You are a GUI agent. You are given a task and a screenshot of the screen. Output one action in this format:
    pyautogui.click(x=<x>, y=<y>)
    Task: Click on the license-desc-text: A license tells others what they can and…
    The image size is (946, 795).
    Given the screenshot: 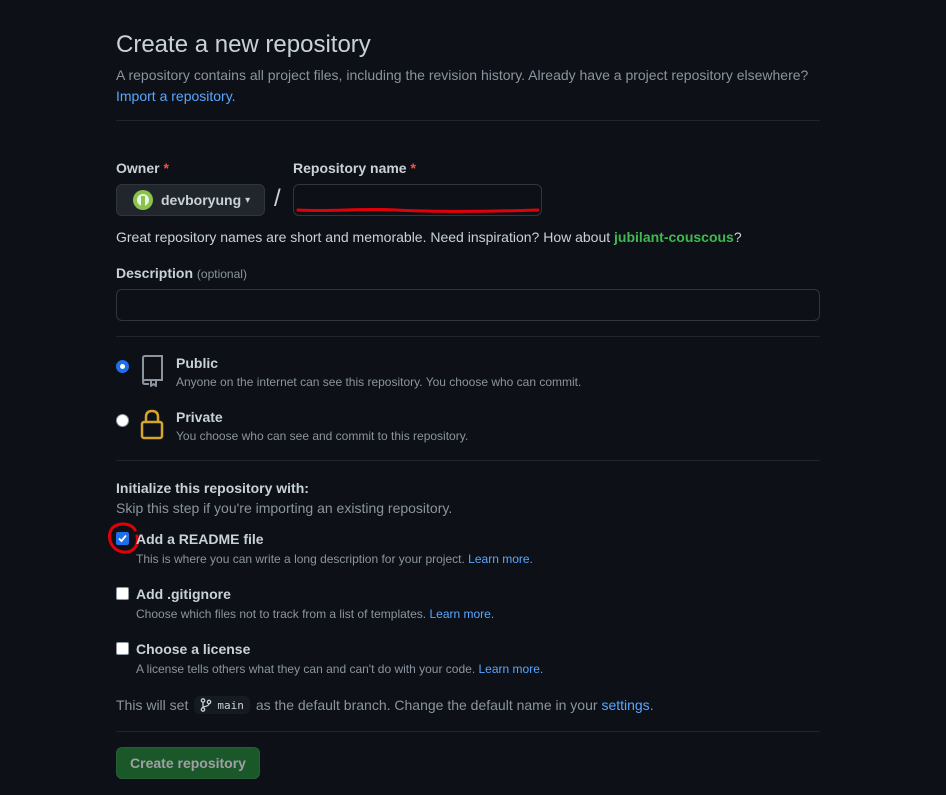 What is the action you would take?
    pyautogui.click(x=306, y=669)
    